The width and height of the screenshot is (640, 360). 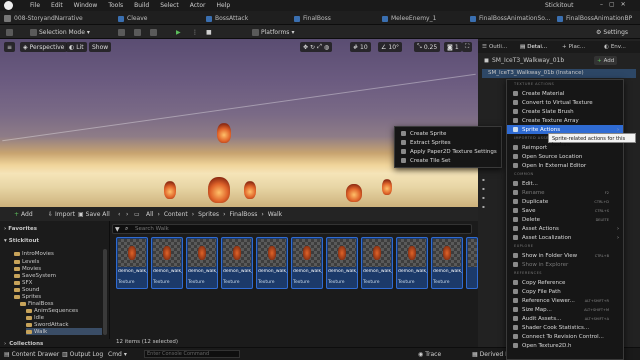 What do you see at coordinates (137, 32) in the screenshot?
I see `blueprints-button` at bounding box center [137, 32].